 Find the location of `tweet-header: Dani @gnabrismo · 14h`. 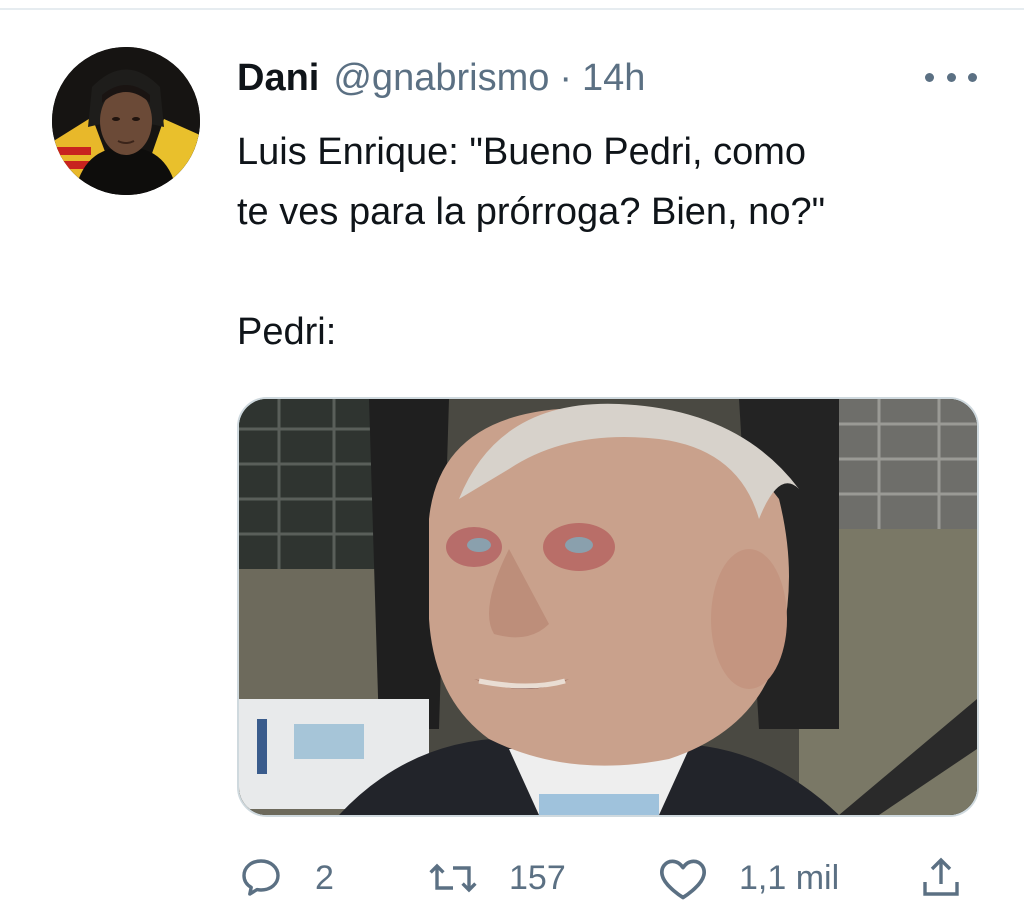

tweet-header: Dani @gnabrismo · 14h is located at coordinates (441, 78).